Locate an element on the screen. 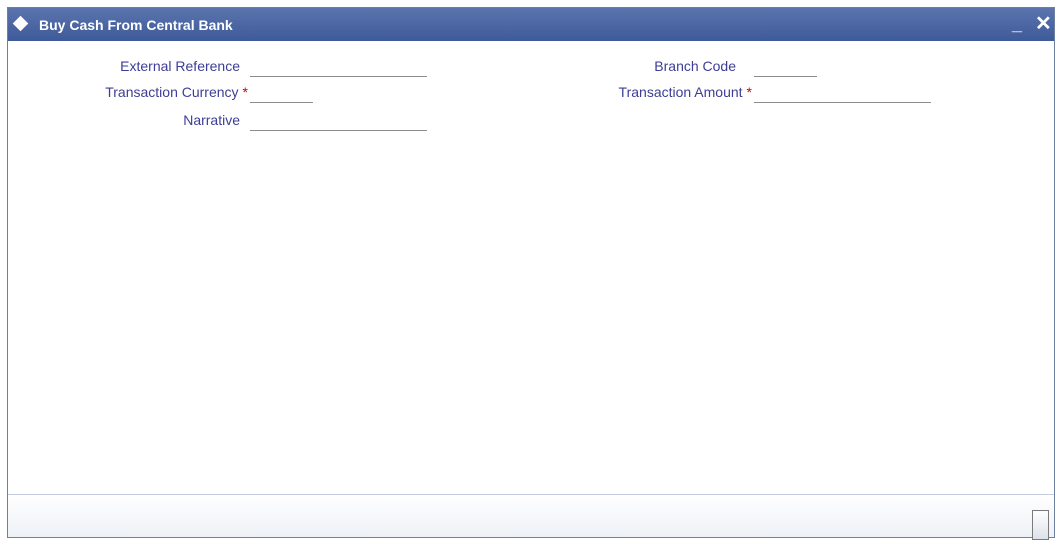  diamond-icon is located at coordinates (20, 23).